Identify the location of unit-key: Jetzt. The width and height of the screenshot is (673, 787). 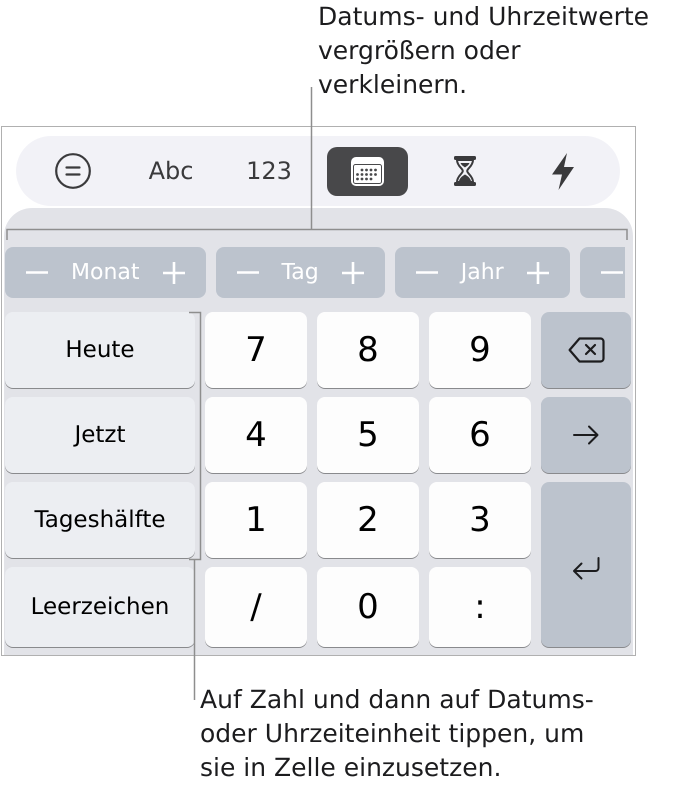
(100, 435).